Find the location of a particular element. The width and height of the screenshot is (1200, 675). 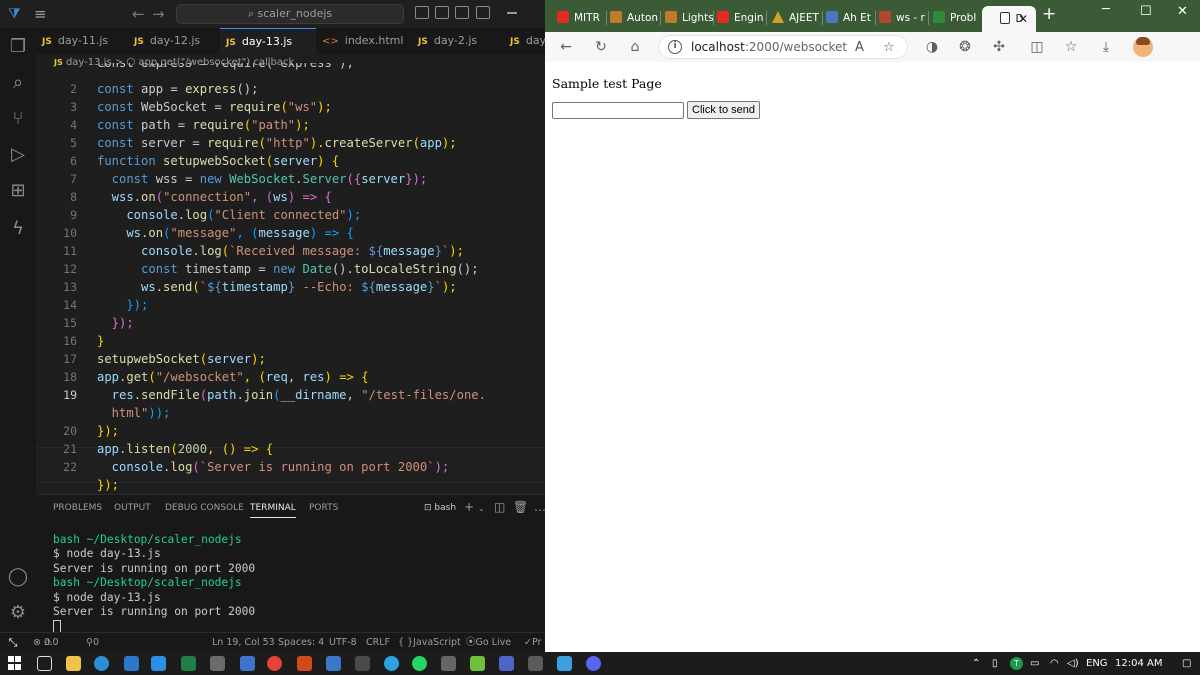

split-screen-icon: ◫ is located at coordinates (1037, 47).